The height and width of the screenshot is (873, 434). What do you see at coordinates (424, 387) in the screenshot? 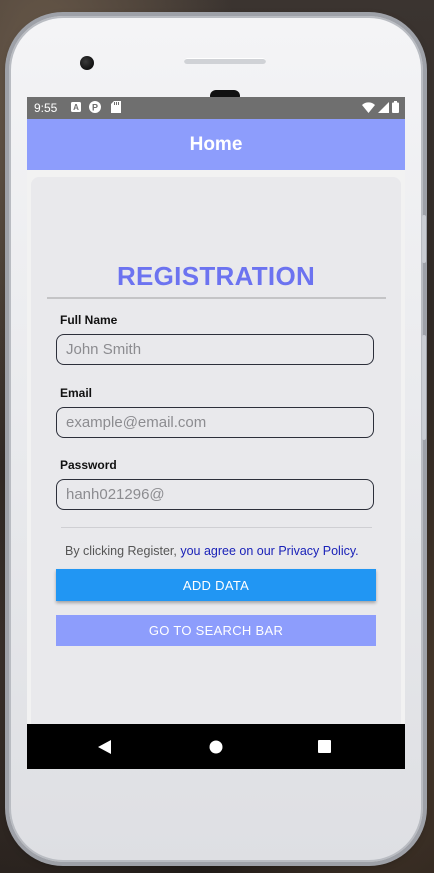
I see `power-button` at bounding box center [424, 387].